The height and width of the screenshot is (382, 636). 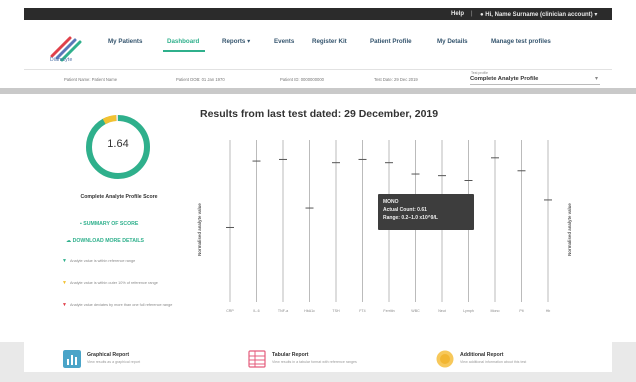 What do you see at coordinates (125, 41) in the screenshot?
I see `nav-my-patients: My Patients` at bounding box center [125, 41].